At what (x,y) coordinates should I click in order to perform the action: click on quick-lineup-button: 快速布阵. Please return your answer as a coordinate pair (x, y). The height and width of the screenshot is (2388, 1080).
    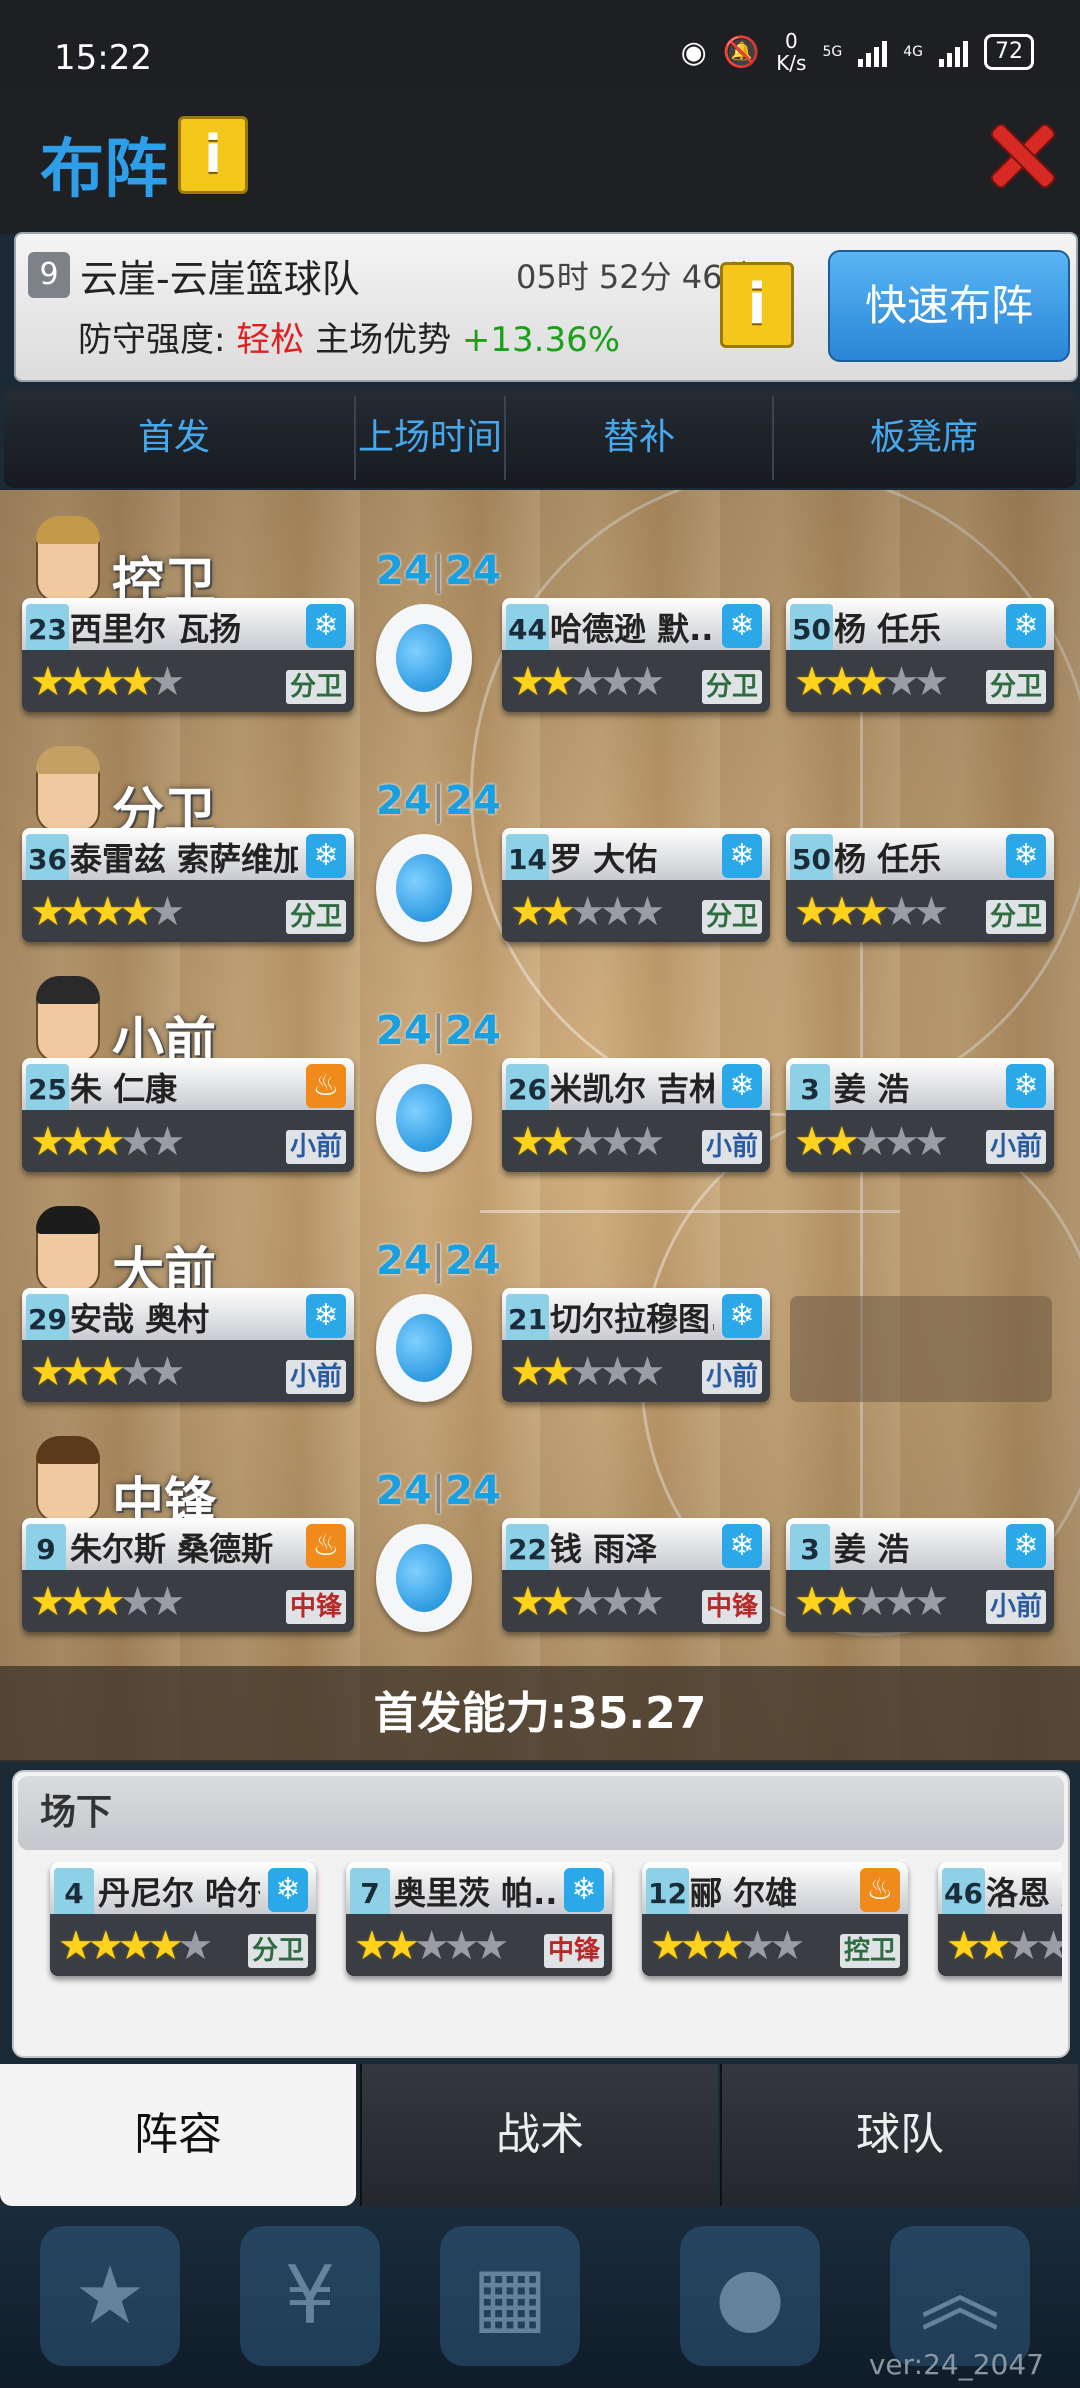
    Looking at the image, I should click on (949, 306).